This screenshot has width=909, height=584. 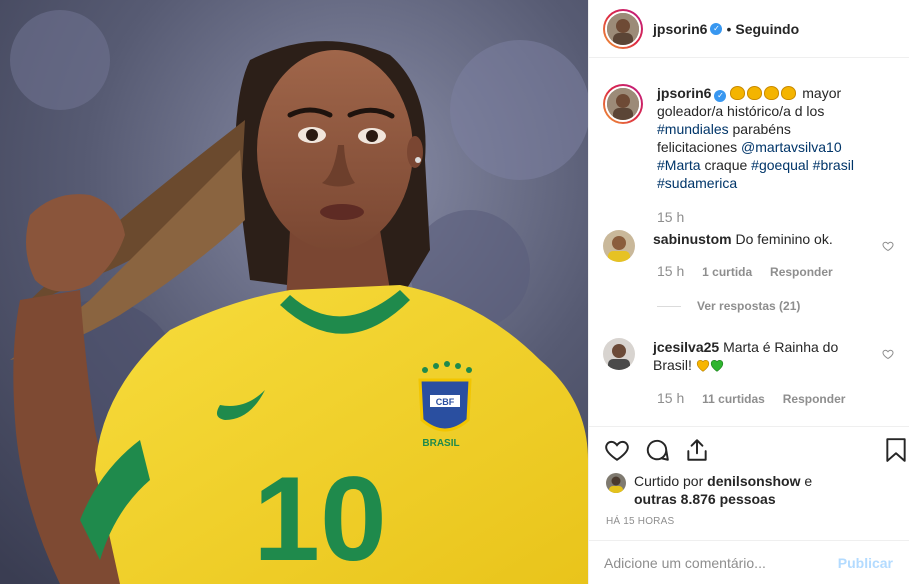 What do you see at coordinates (784, 239) in the screenshot?
I see `comment-text: Do feminino ok.` at bounding box center [784, 239].